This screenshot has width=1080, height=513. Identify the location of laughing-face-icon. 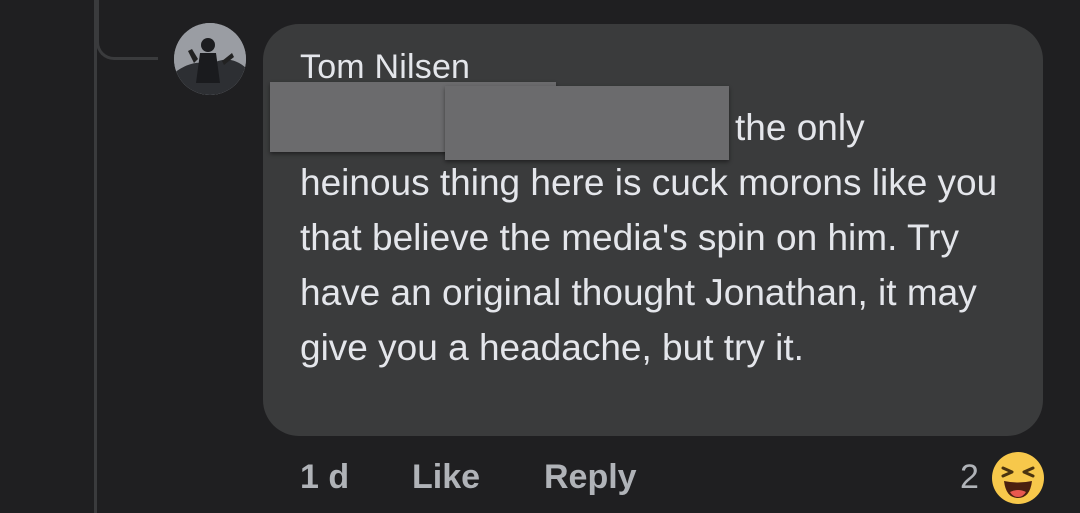
(1018, 478).